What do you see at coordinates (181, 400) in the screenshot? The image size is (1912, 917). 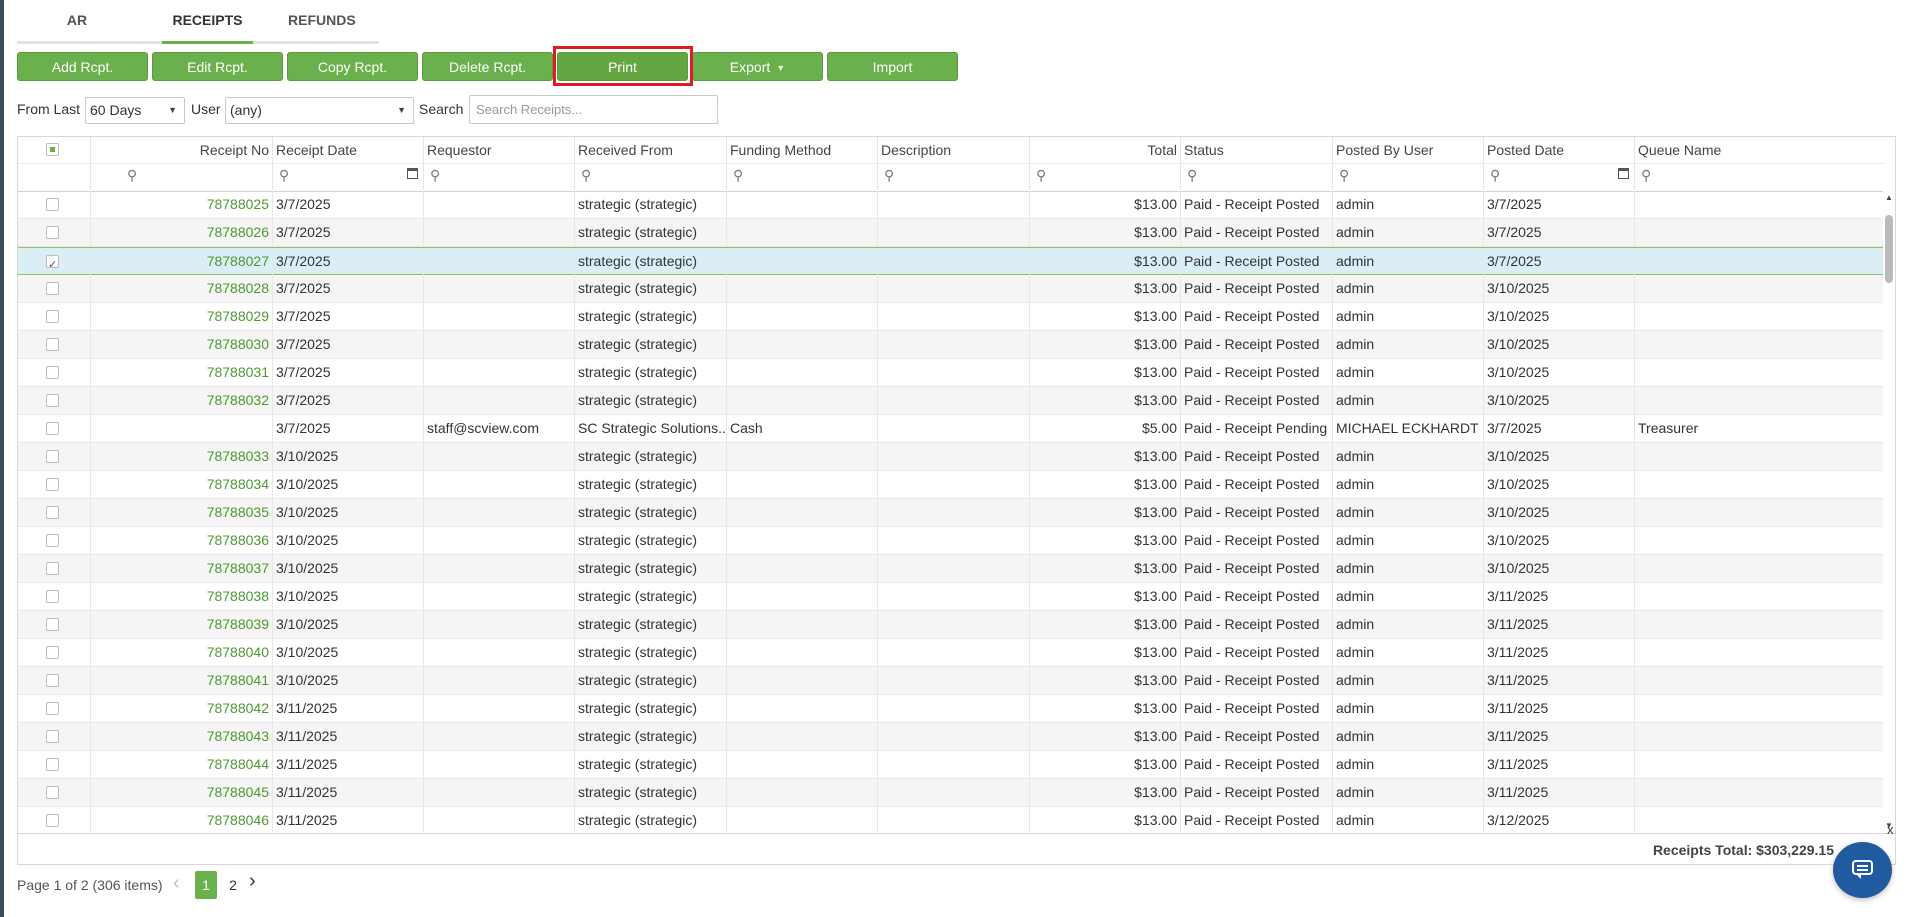 I see `cell-receipt-no: 78788032` at bounding box center [181, 400].